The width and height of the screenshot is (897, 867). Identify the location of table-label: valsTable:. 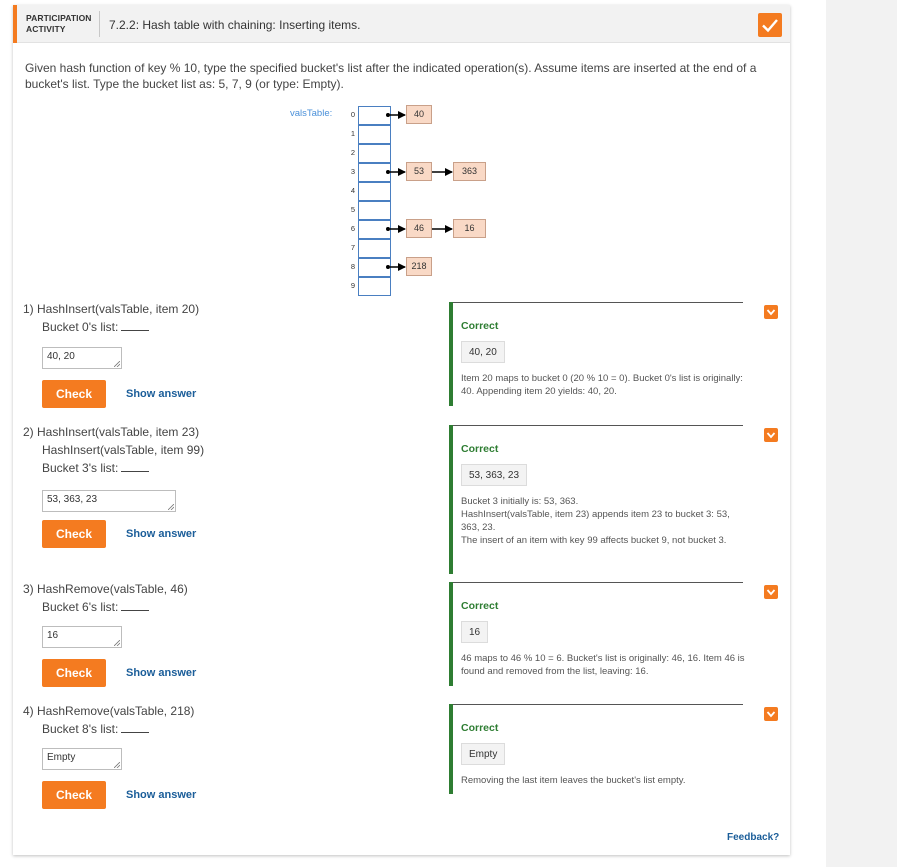
(311, 113).